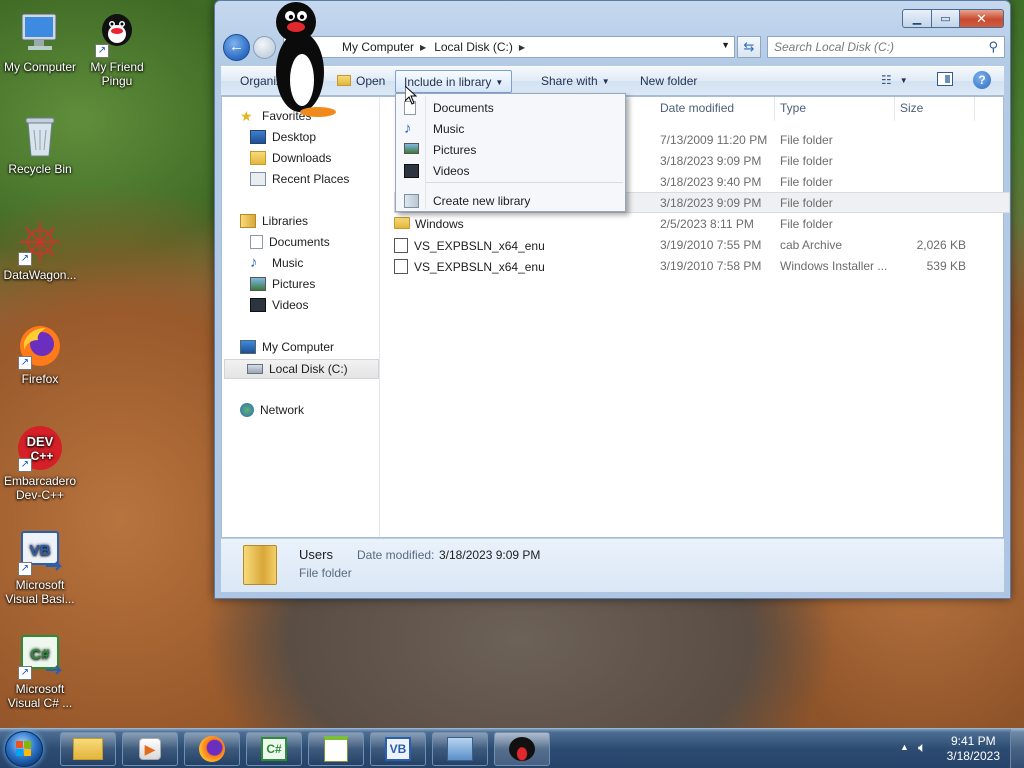  What do you see at coordinates (886, 47) in the screenshot?
I see `search-input: Search Local Disk (C:) ⚲` at bounding box center [886, 47].